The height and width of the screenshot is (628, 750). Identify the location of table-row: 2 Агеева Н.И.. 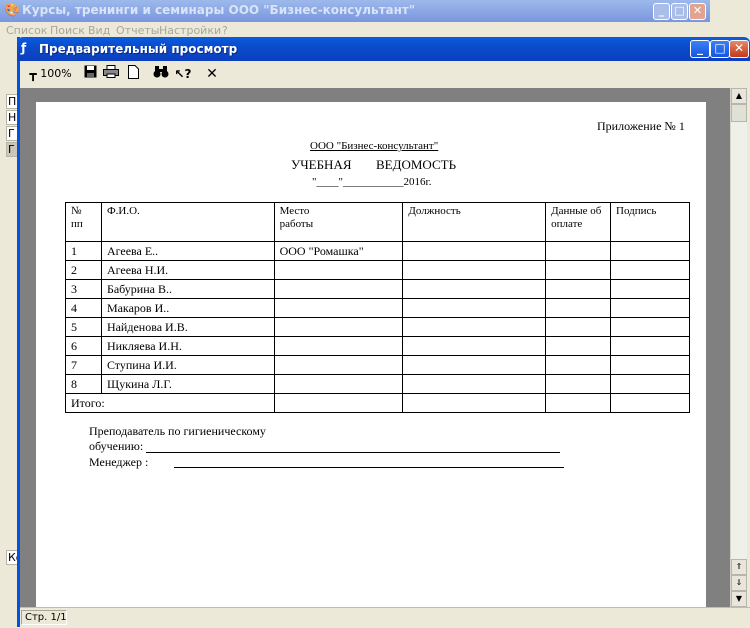
(377, 270).